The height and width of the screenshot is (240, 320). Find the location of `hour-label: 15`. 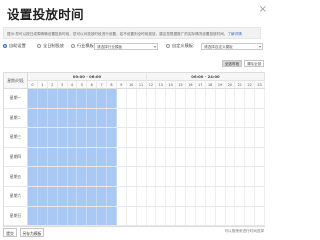

hour-label: 15 is located at coordinates (181, 84).